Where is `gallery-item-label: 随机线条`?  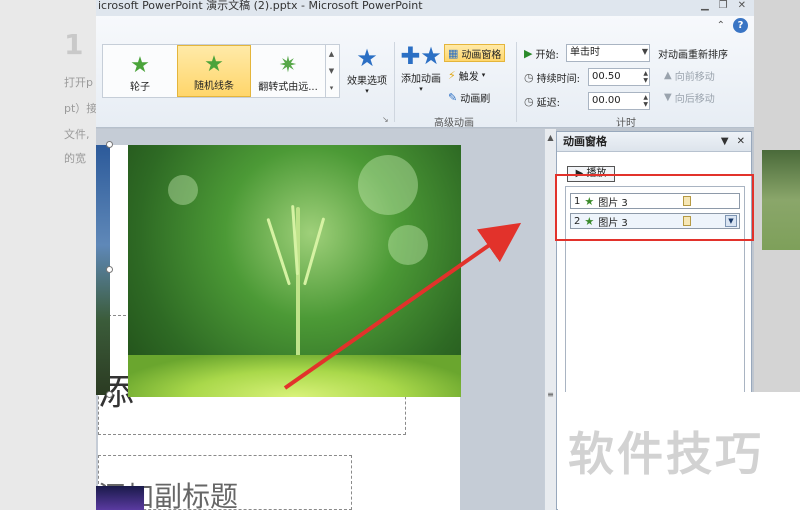 gallery-item-label: 随机线条 is located at coordinates (214, 86).